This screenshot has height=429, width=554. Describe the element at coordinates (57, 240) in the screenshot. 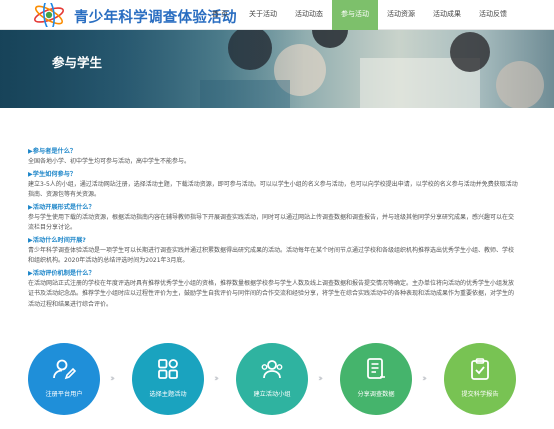

I see `faq-question: ▶活动什么时间开展?` at that location.